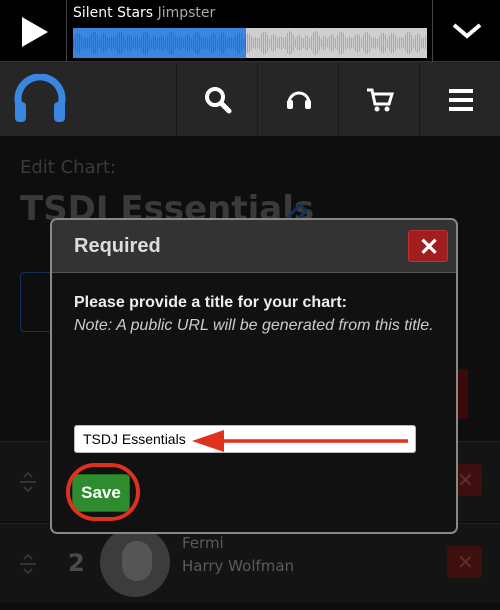 This screenshot has width=500, height=610. I want to click on track-number: 2, so click(76, 563).